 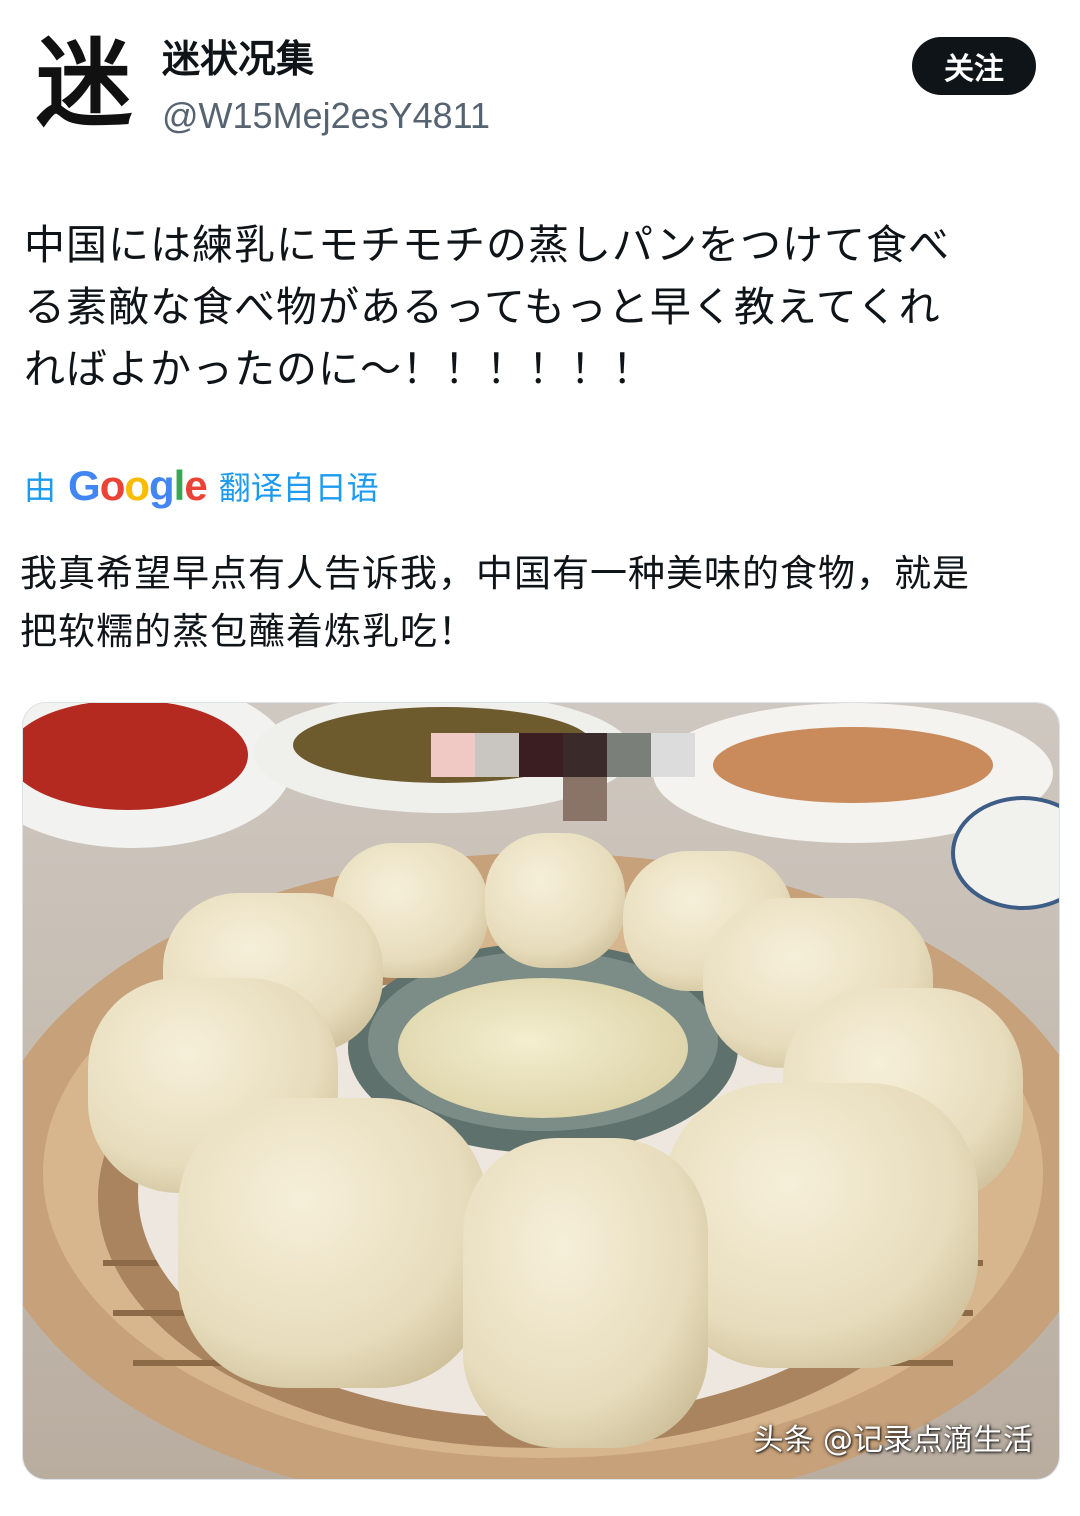 I want to click on tweet-original-line: 中国には練乳にモチモチの蒸しパンをつけて食べ, so click(x=487, y=245).